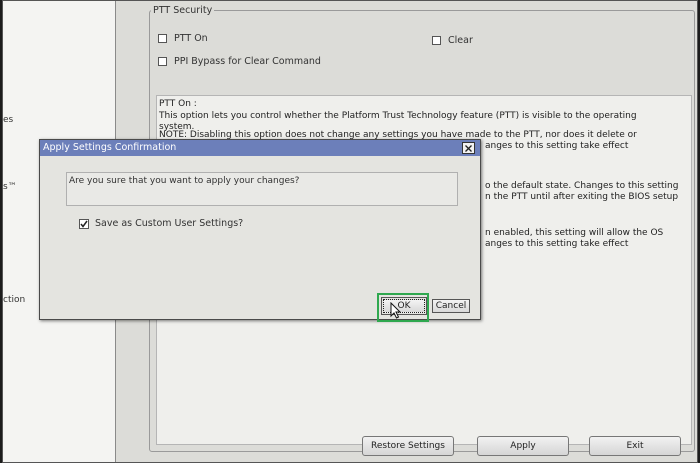 This screenshot has width=700, height=463. Describe the element at coordinates (191, 38) in the screenshot. I see `ptt-on-label: PTT On` at that location.